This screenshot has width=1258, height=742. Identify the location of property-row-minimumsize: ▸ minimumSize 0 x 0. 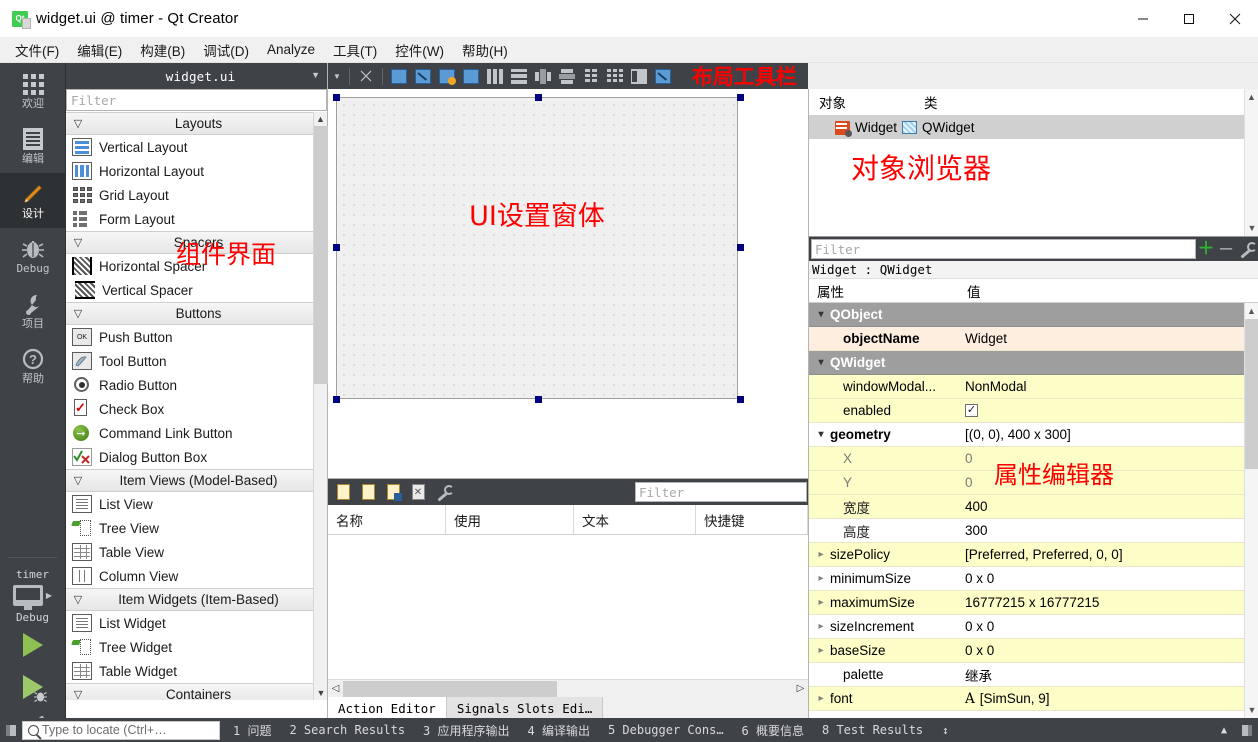
(1026, 579).